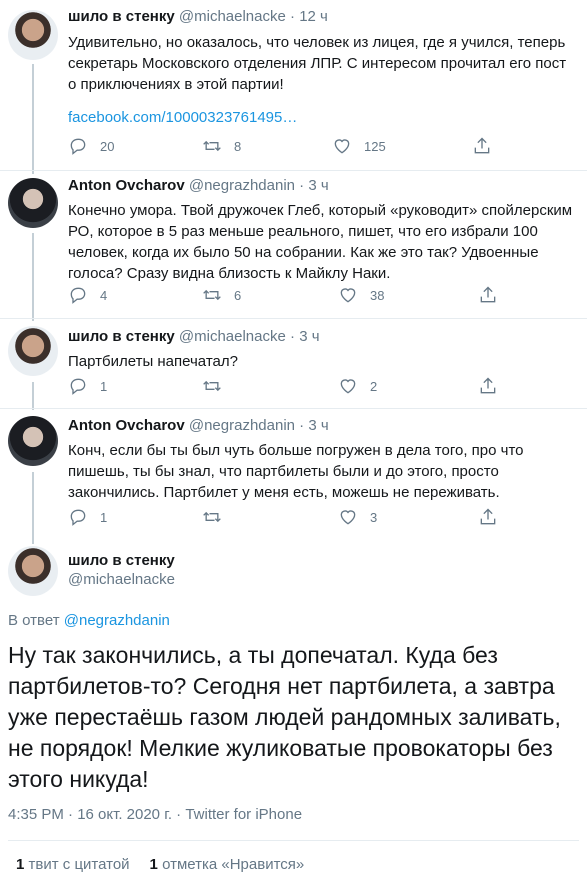 Image resolution: width=587 pixels, height=889 pixels. Describe the element at coordinates (361, 295) in the screenshot. I see `like-button: 38` at that location.